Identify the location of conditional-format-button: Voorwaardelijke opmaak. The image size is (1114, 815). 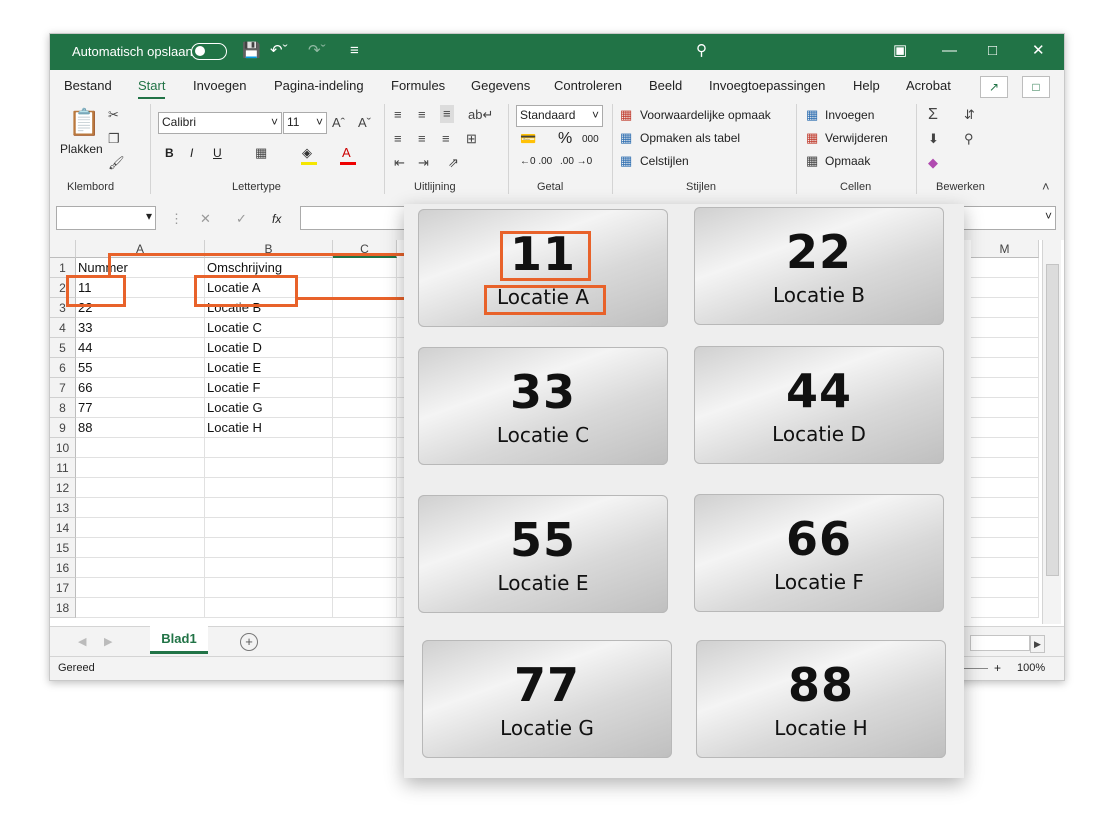
(705, 115).